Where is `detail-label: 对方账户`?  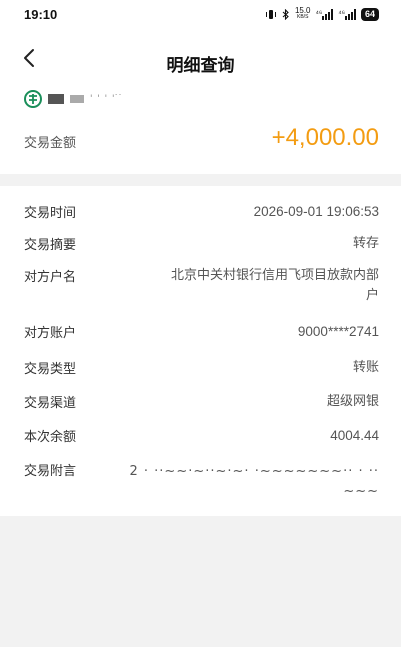
detail-label: 对方账户 is located at coordinates (50, 333).